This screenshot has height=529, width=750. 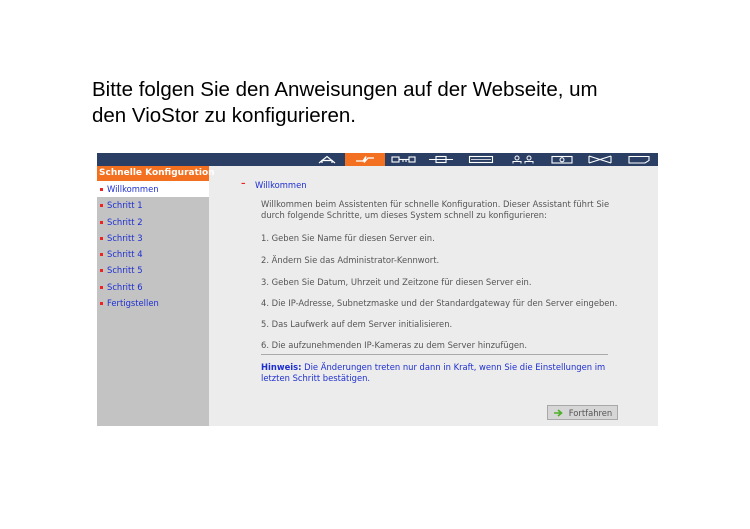 I want to click on camera-icon, so click(x=562, y=159).